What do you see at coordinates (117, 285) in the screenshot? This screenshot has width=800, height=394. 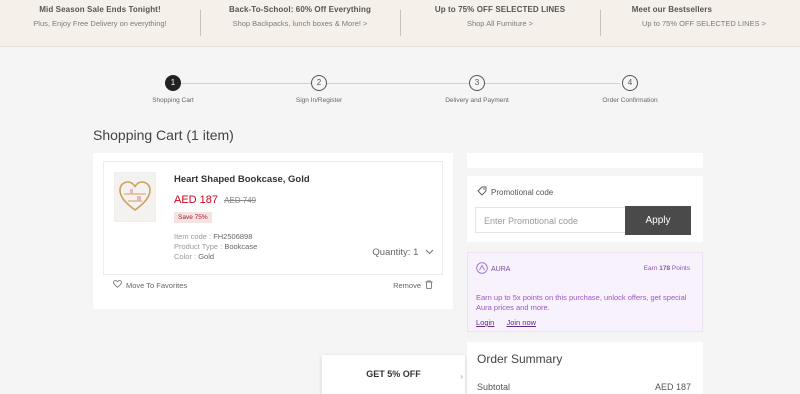 I see `heart-icon` at bounding box center [117, 285].